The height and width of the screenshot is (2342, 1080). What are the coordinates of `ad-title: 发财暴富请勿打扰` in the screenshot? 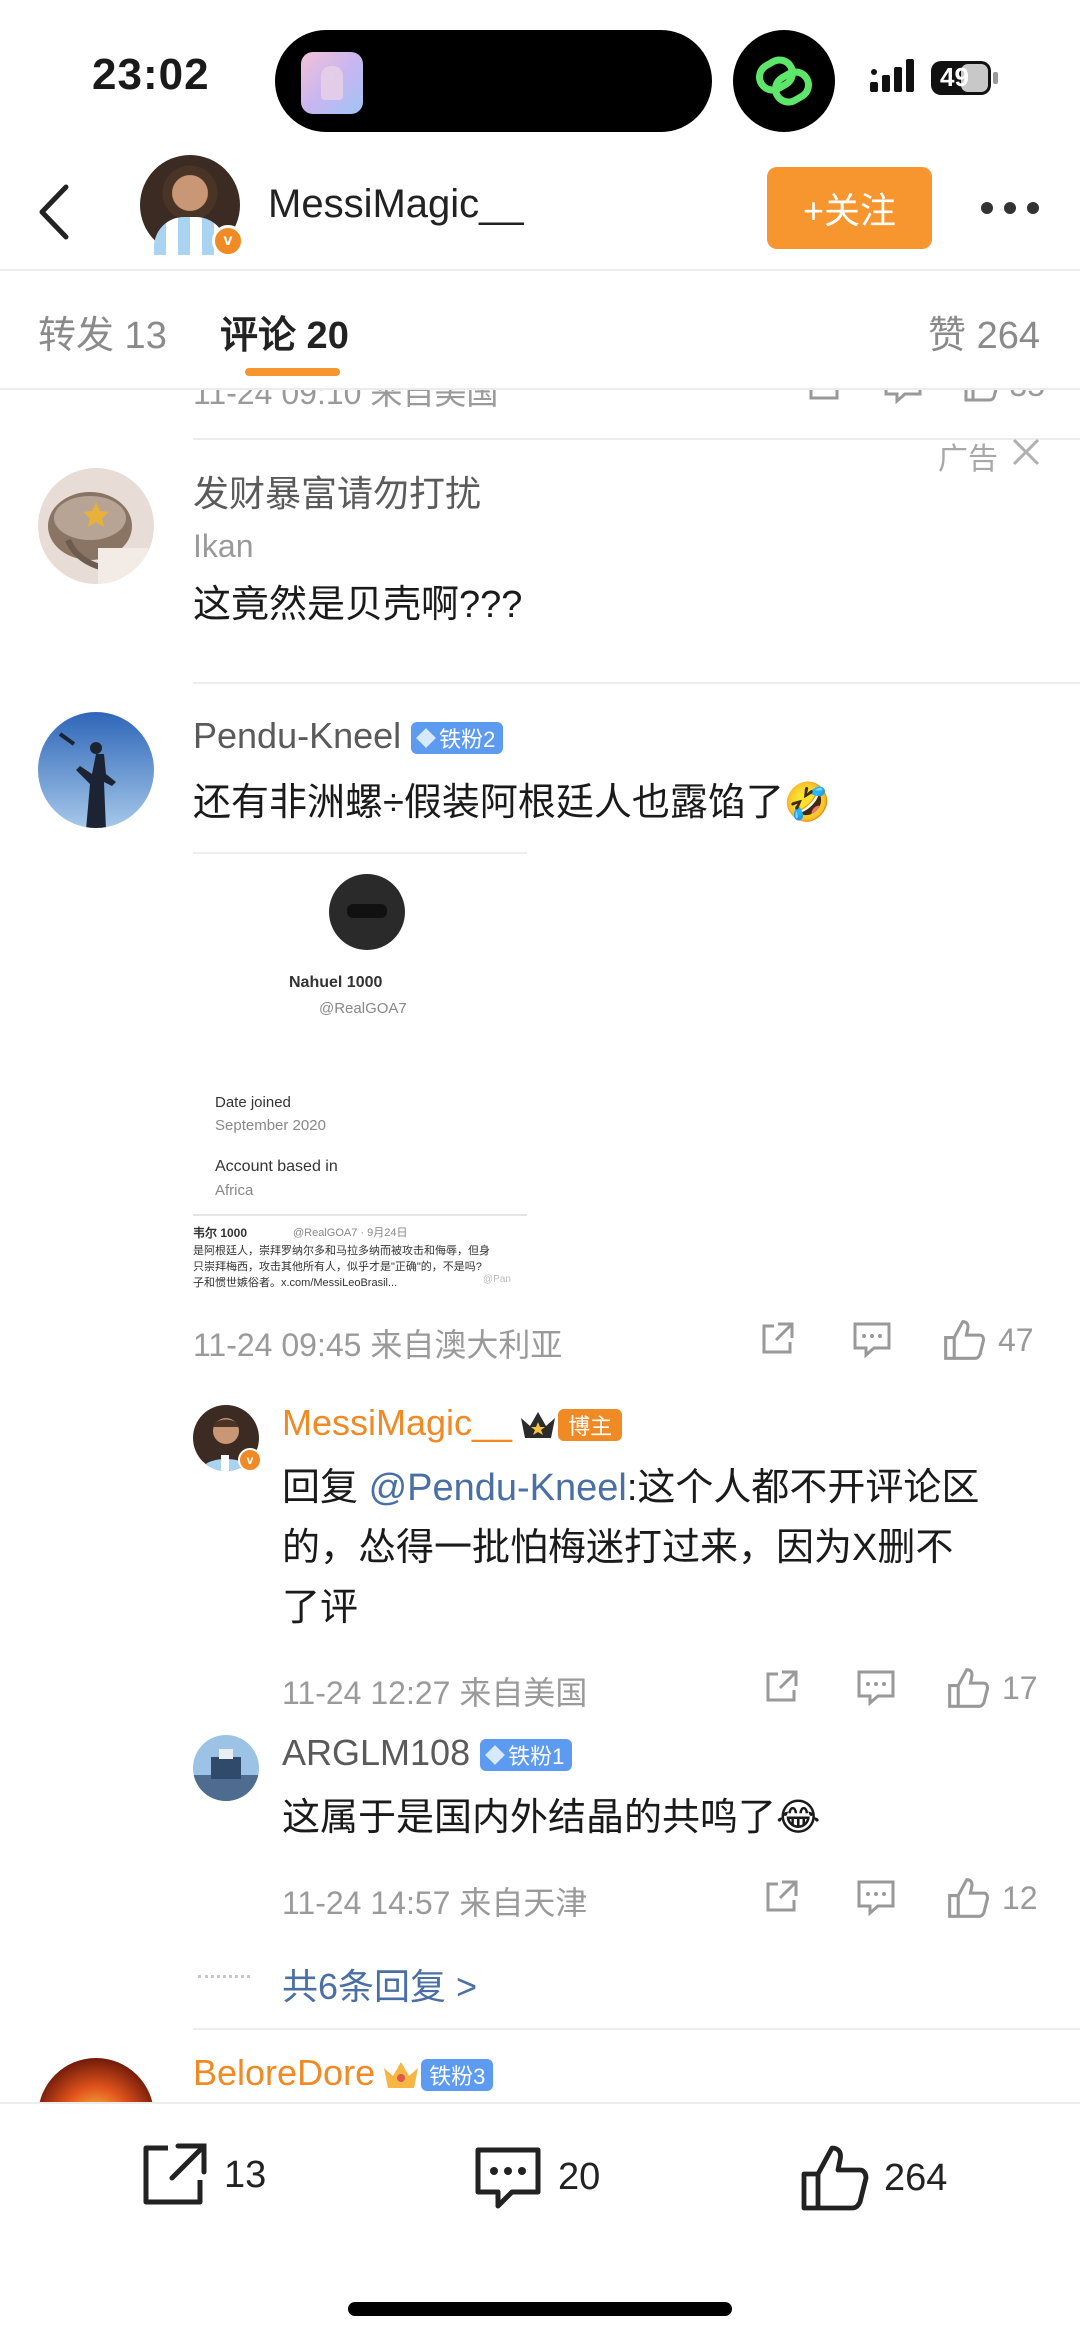 It's located at (337, 491).